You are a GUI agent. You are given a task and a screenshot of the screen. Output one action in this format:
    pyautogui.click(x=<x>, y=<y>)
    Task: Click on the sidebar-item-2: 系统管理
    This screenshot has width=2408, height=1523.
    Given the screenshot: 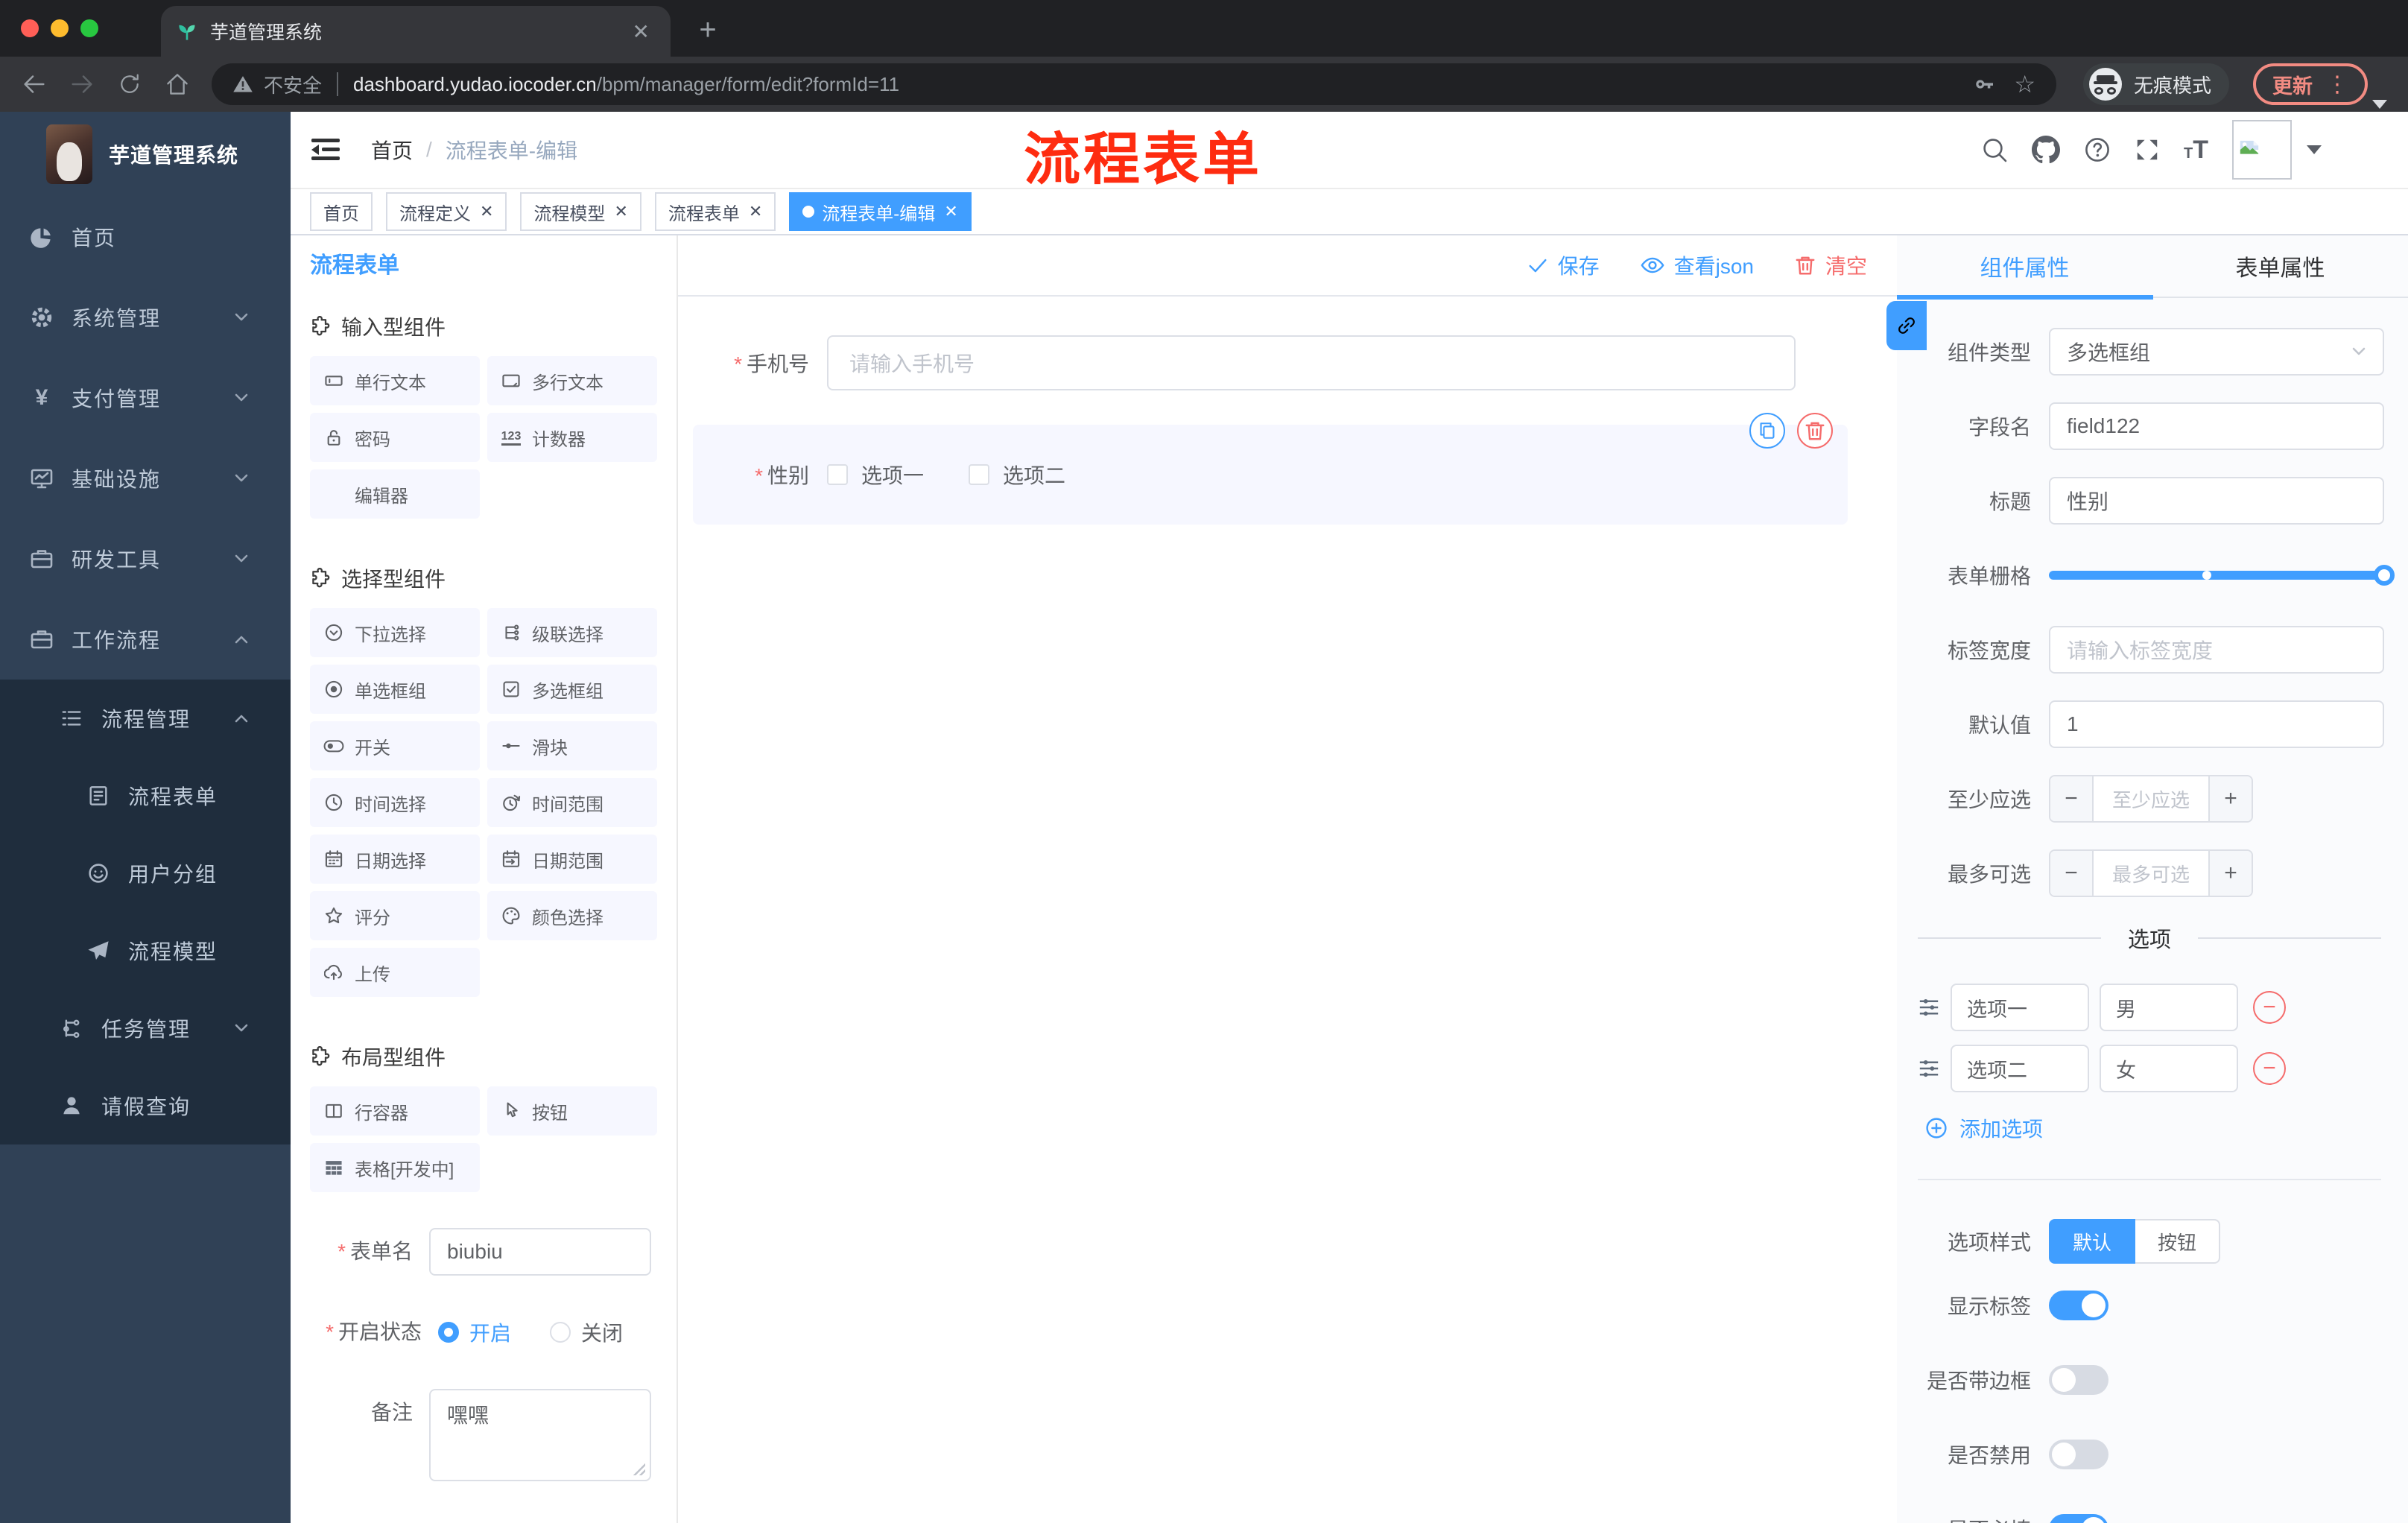 What is the action you would take?
    pyautogui.click(x=145, y=318)
    